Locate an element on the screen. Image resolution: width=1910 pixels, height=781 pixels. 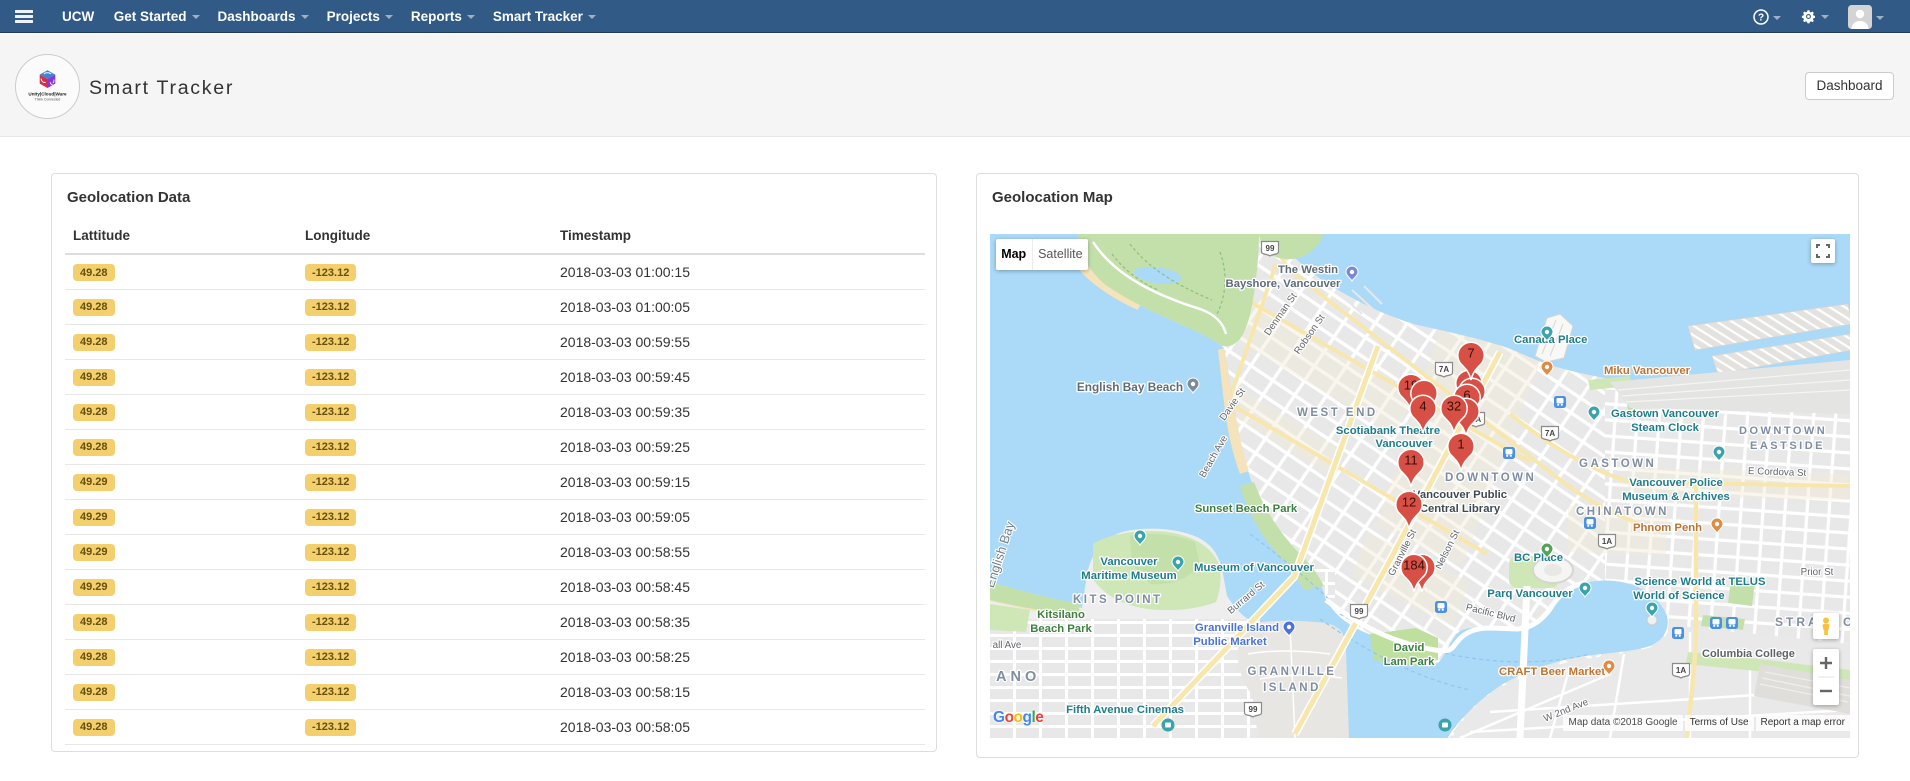
svg-text: CHINATOWN is located at coordinates (1622, 512).